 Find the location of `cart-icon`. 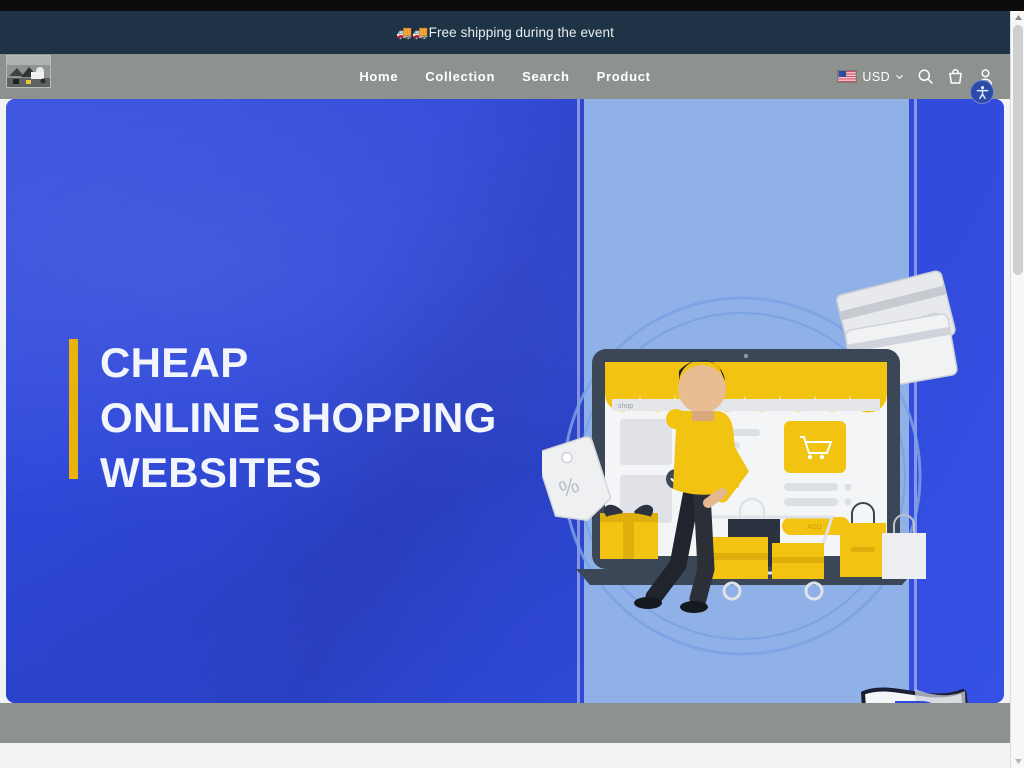

cart-icon is located at coordinates (955, 76).